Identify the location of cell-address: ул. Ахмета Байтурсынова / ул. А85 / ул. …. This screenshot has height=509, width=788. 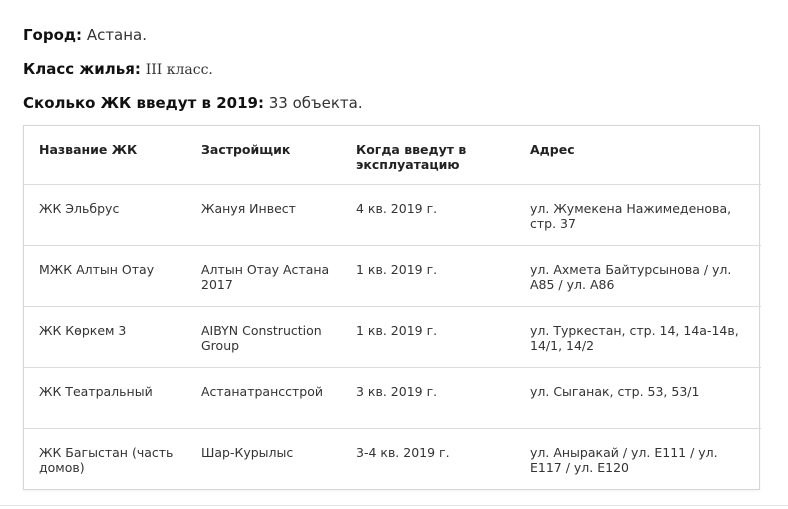
(638, 276).